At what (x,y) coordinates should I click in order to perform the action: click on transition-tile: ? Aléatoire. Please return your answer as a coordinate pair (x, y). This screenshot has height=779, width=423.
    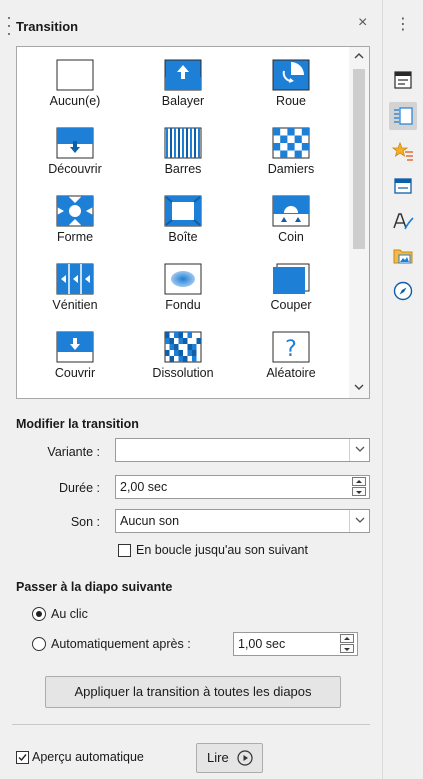
    Looking at the image, I should click on (291, 355).